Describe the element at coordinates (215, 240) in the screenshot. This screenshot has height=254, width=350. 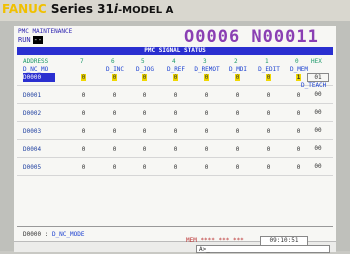
I see `mem-status: MEM **** *** ***` at that location.